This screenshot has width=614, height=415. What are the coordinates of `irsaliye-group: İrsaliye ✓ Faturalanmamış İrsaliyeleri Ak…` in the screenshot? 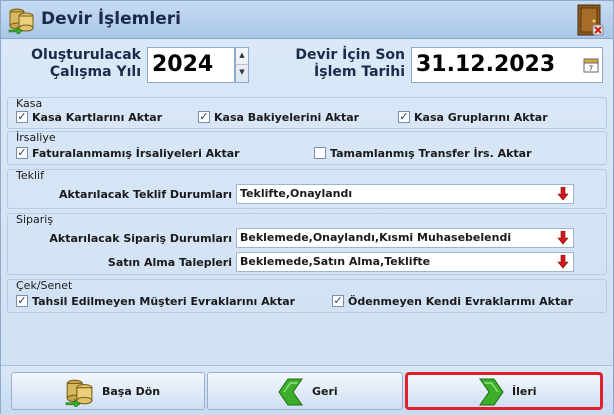 It's located at (307, 148).